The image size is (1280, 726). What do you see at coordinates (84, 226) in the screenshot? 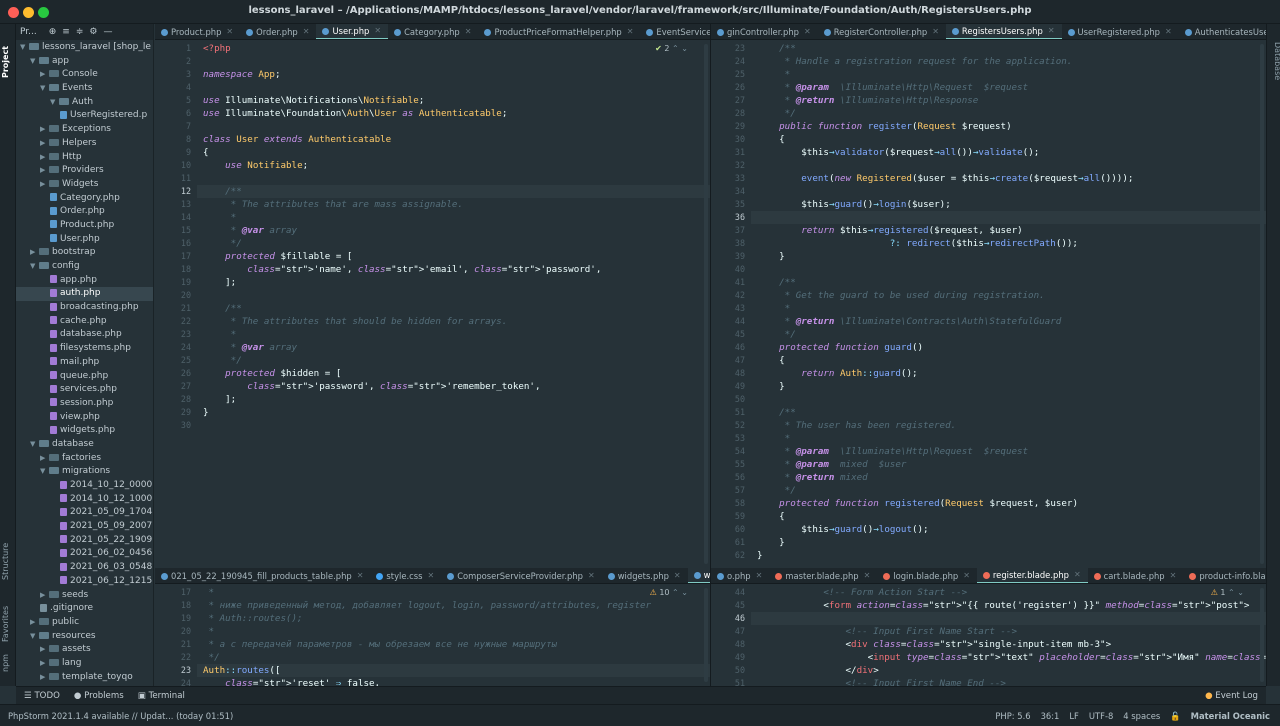
I see `tree-item: Product.php` at bounding box center [84, 226].